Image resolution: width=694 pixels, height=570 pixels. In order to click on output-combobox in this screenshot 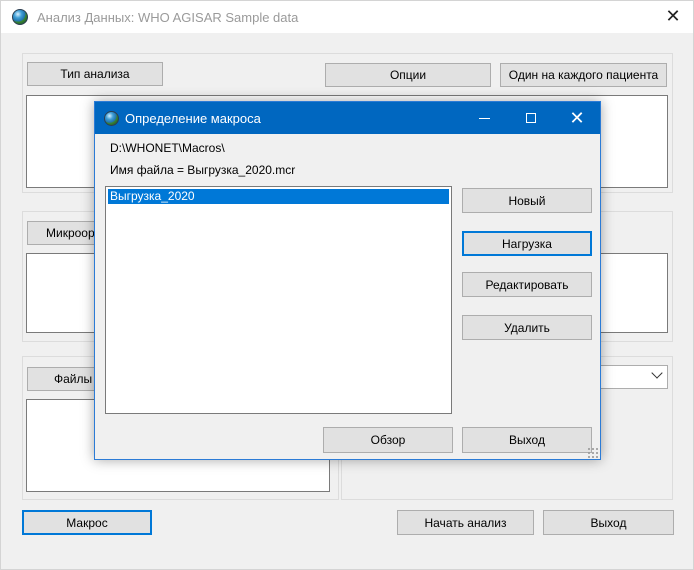, I will do `click(633, 377)`.